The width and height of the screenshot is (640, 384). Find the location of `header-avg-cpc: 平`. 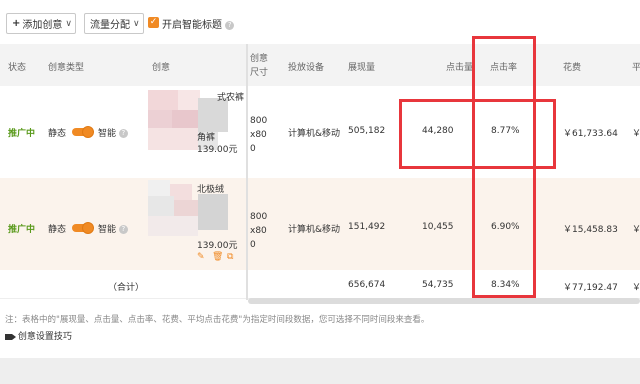

header-avg-cpc: 平 is located at coordinates (636, 68).